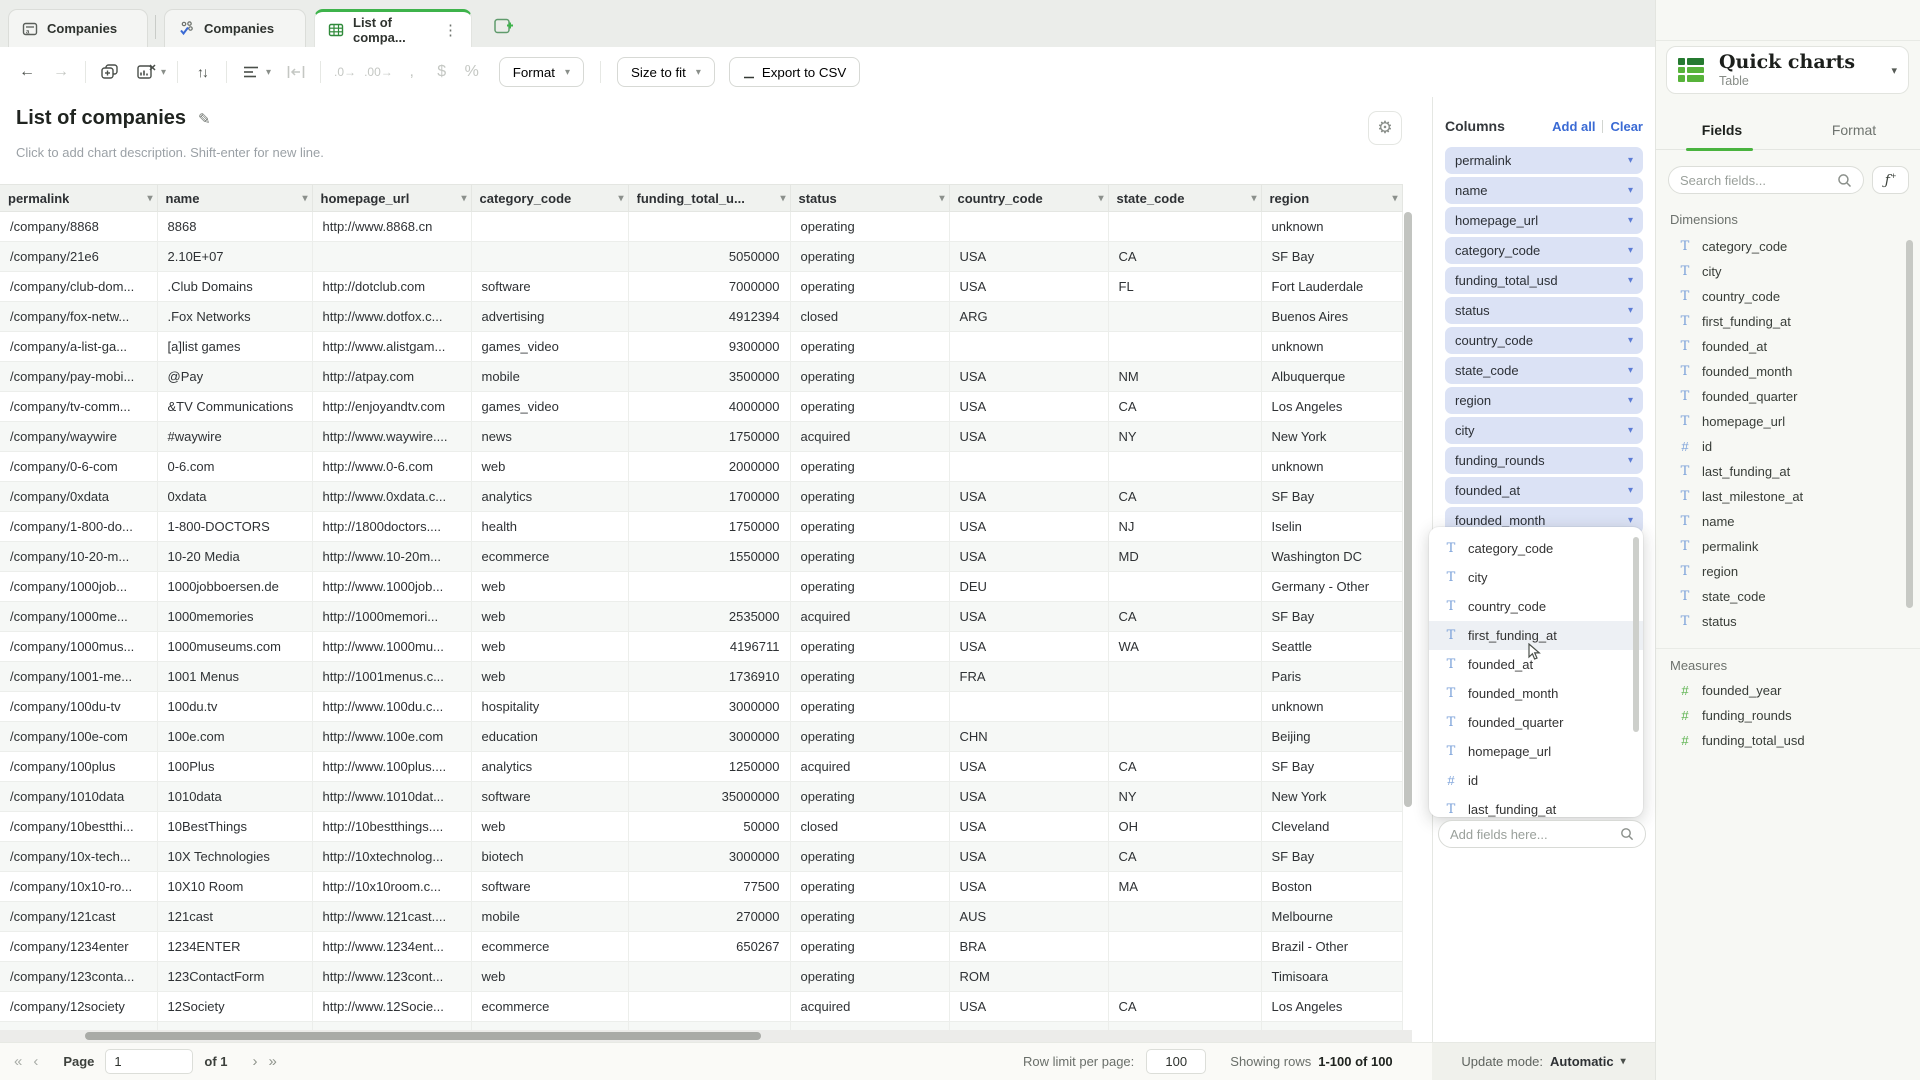  What do you see at coordinates (204, 119) in the screenshot?
I see `edit-title-icon: ✎` at bounding box center [204, 119].